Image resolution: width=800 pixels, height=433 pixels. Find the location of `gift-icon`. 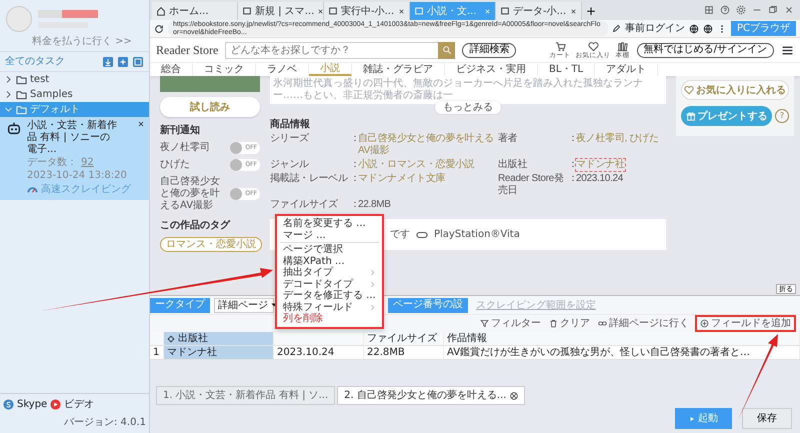

gift-icon is located at coordinates (691, 116).